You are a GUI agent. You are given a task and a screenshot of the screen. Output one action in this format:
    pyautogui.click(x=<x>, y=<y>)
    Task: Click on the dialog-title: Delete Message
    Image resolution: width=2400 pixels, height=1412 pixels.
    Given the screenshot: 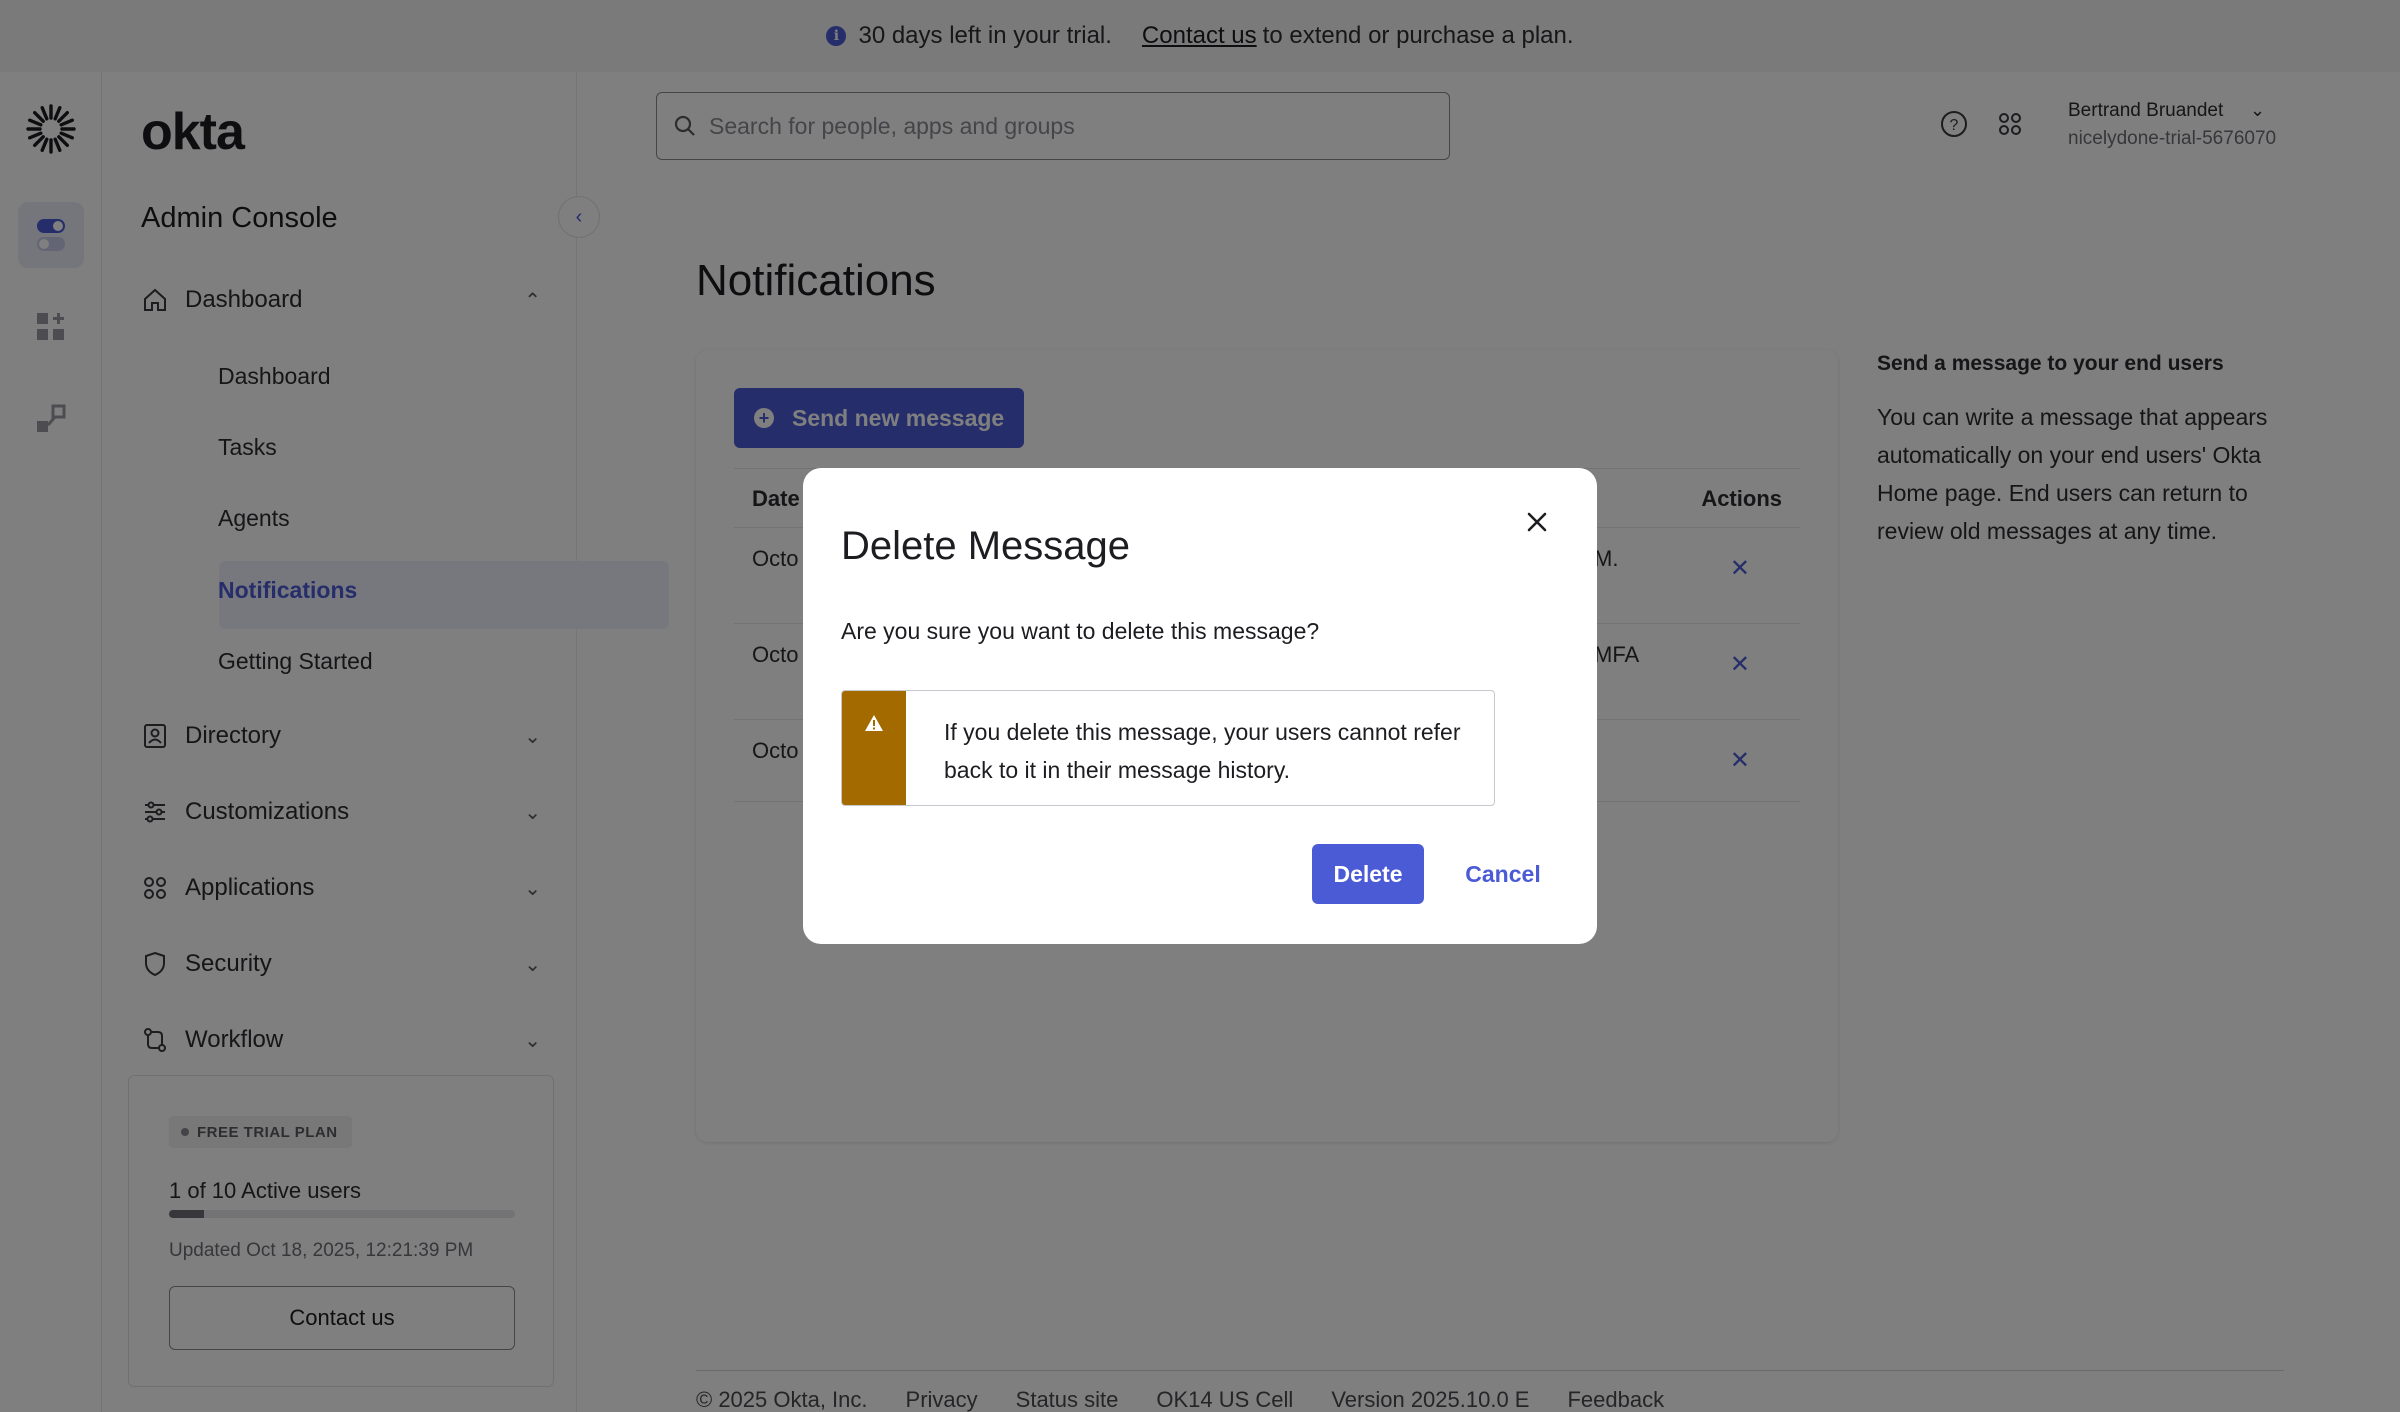 What is the action you would take?
    pyautogui.click(x=986, y=546)
    